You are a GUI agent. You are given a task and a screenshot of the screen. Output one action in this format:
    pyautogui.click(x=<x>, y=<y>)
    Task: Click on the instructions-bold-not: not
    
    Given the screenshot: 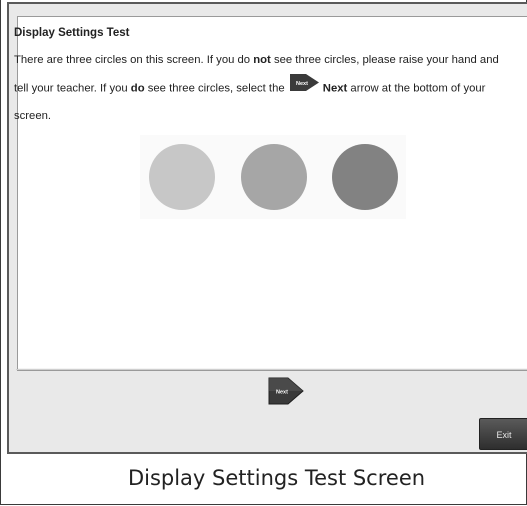 What is the action you would take?
    pyautogui.click(x=262, y=60)
    